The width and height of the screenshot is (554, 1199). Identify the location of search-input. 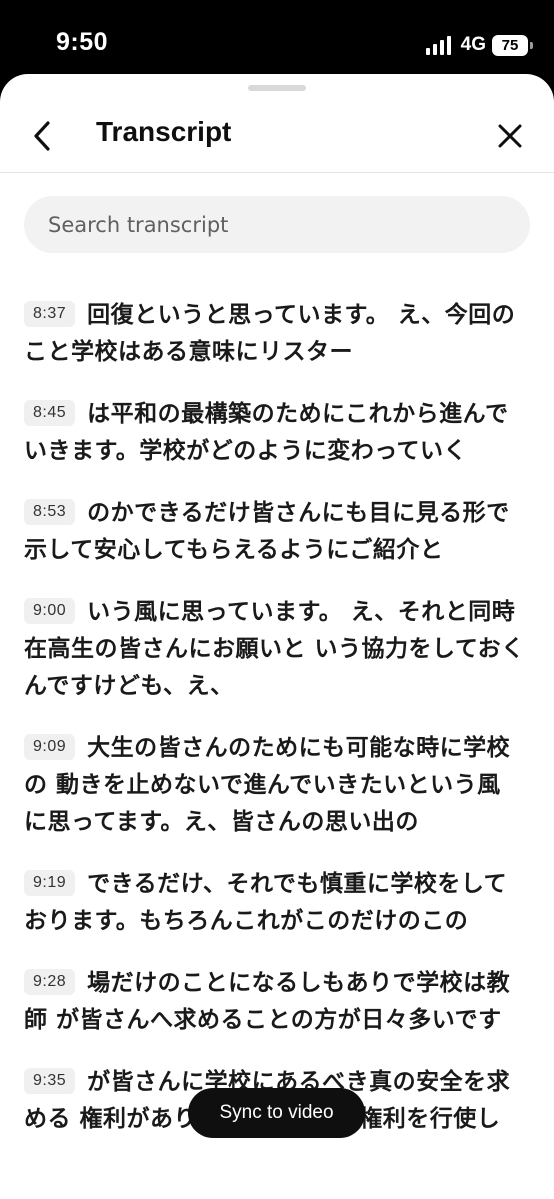
(277, 224).